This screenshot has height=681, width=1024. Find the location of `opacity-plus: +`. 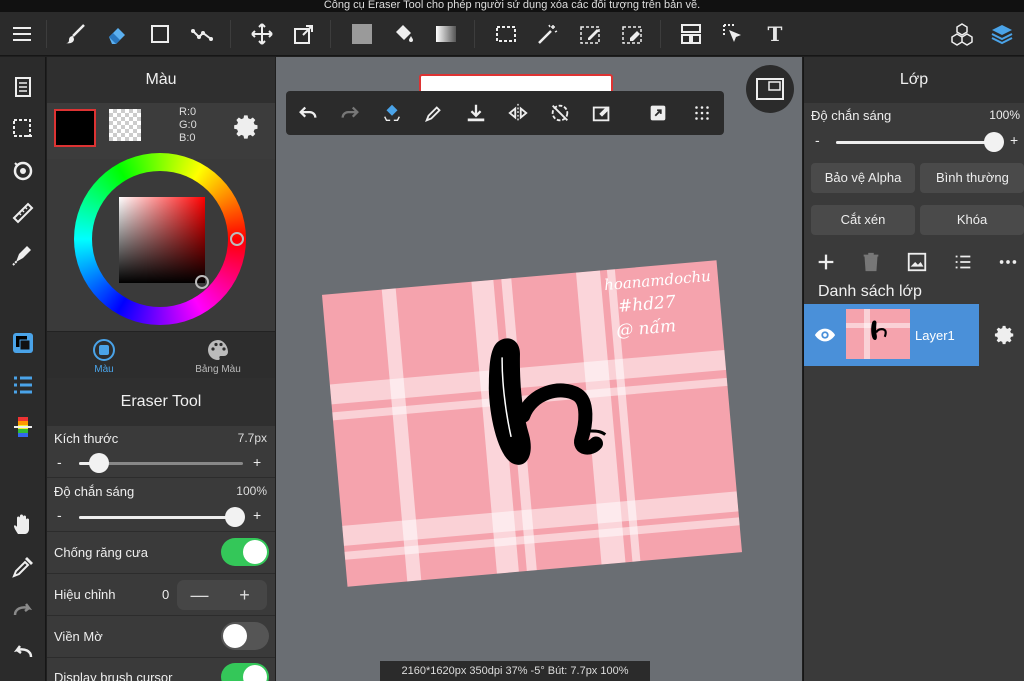

opacity-plus: + is located at coordinates (257, 515).